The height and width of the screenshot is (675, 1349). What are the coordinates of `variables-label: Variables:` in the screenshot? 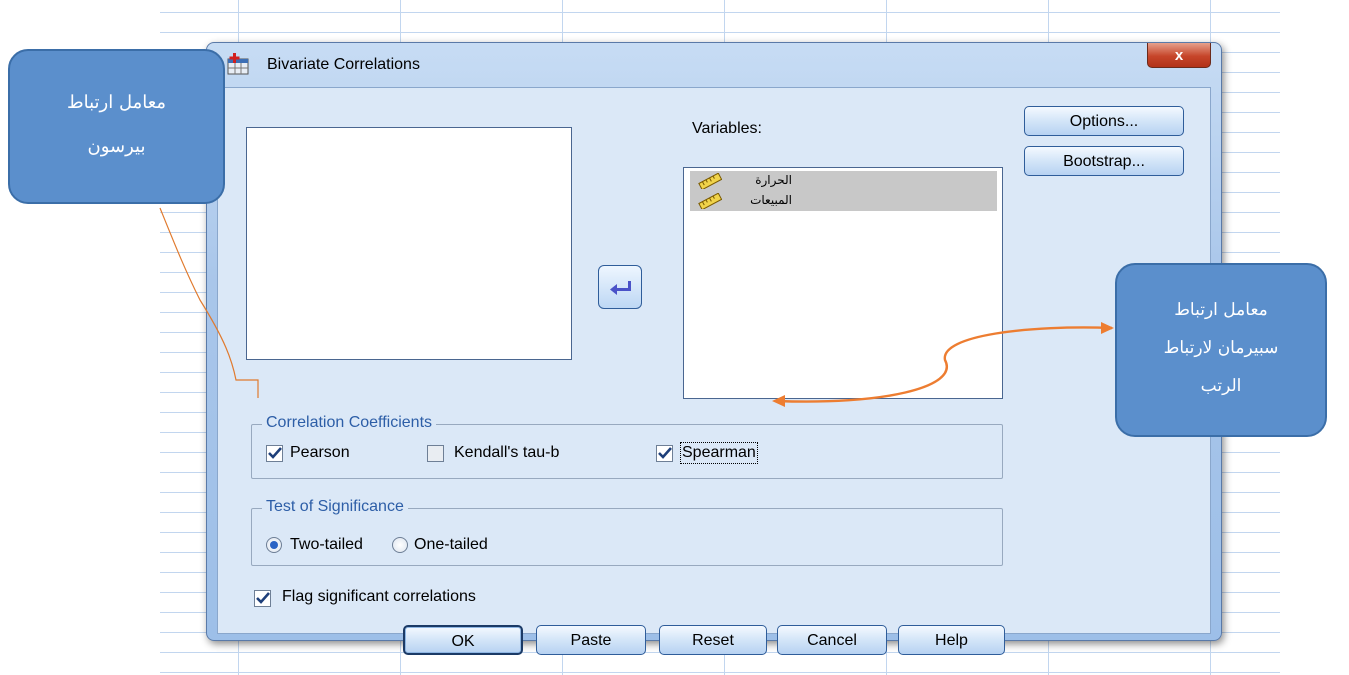 It's located at (727, 128).